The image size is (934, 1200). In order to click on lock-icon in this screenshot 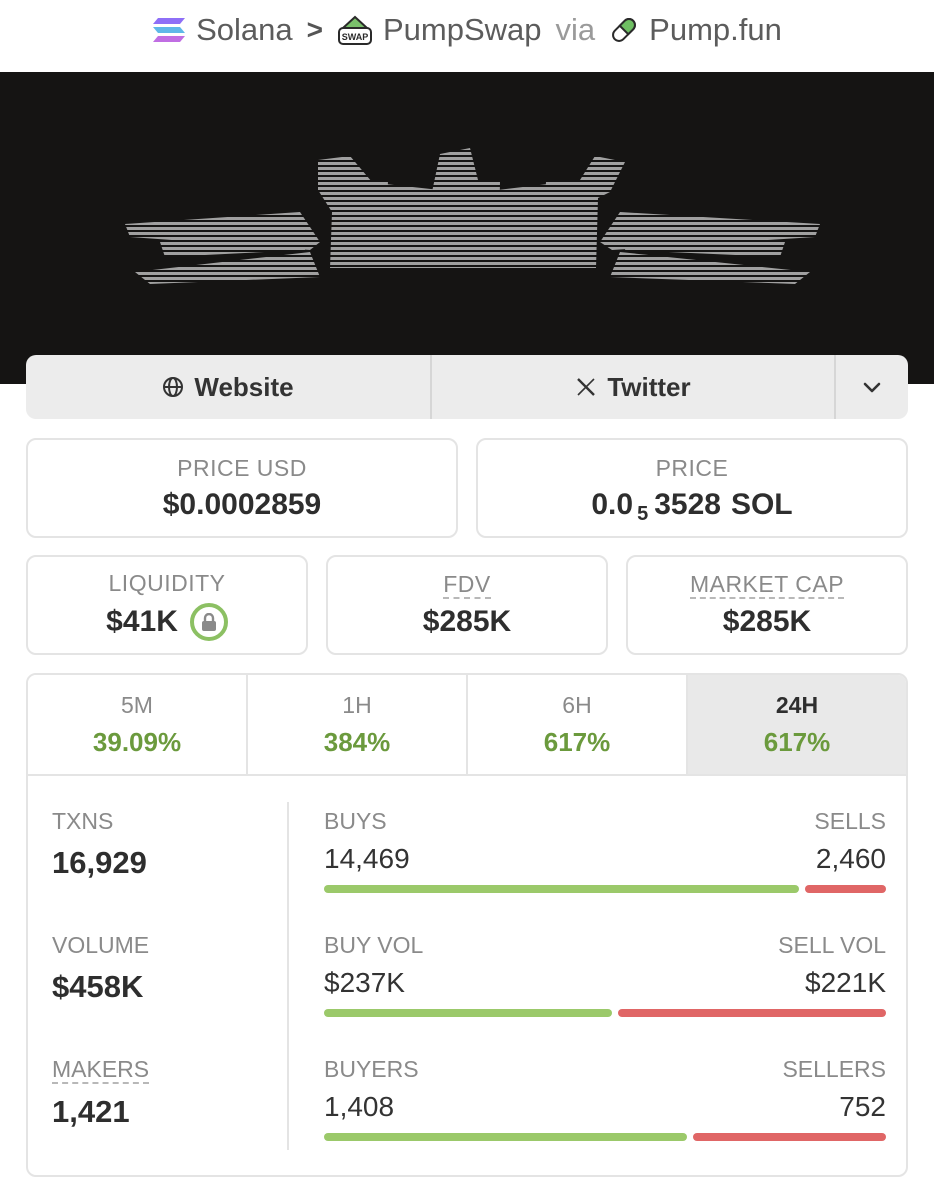, I will do `click(208, 621)`.